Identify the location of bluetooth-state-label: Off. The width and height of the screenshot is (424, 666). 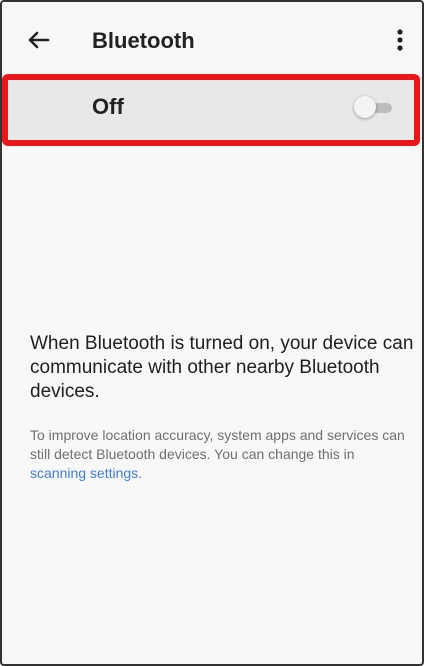
(108, 106).